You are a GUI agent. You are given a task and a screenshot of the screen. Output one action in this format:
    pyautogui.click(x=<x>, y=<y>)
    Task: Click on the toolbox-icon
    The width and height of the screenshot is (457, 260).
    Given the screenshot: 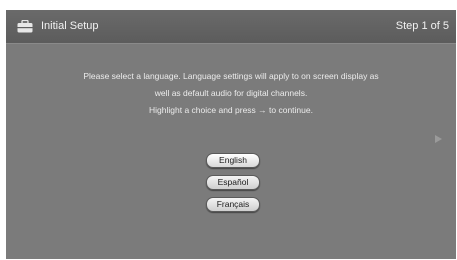 What is the action you would take?
    pyautogui.click(x=25, y=26)
    